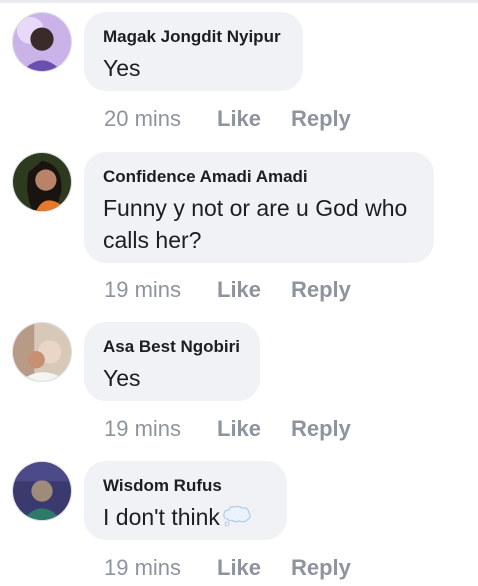 This screenshot has height=586, width=478. What do you see at coordinates (258, 177) in the screenshot?
I see `comment-author: Confidence Amadi Amadi` at bounding box center [258, 177].